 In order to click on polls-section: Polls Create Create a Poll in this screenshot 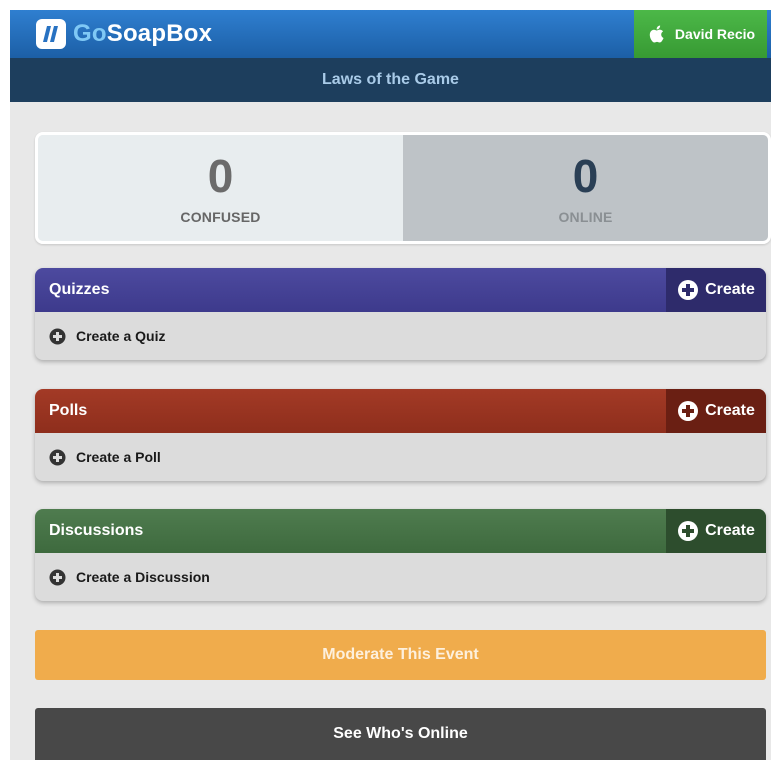, I will do `click(400, 435)`.